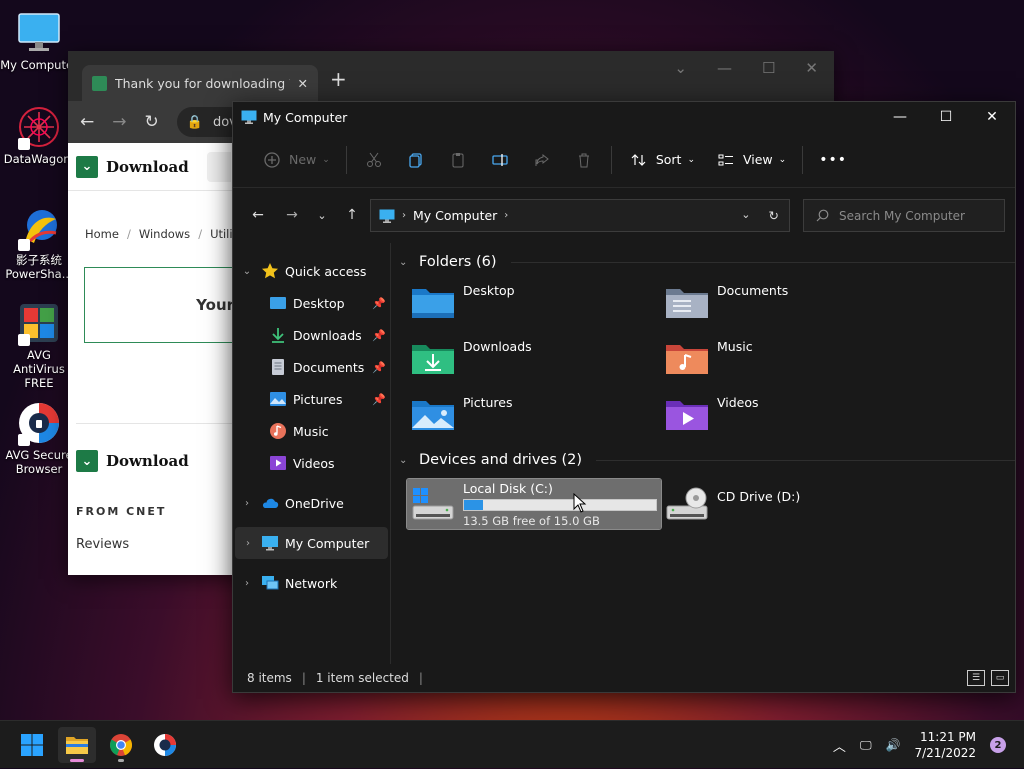  Describe the element at coordinates (270, 271) in the screenshot. I see `star-icon` at that location.